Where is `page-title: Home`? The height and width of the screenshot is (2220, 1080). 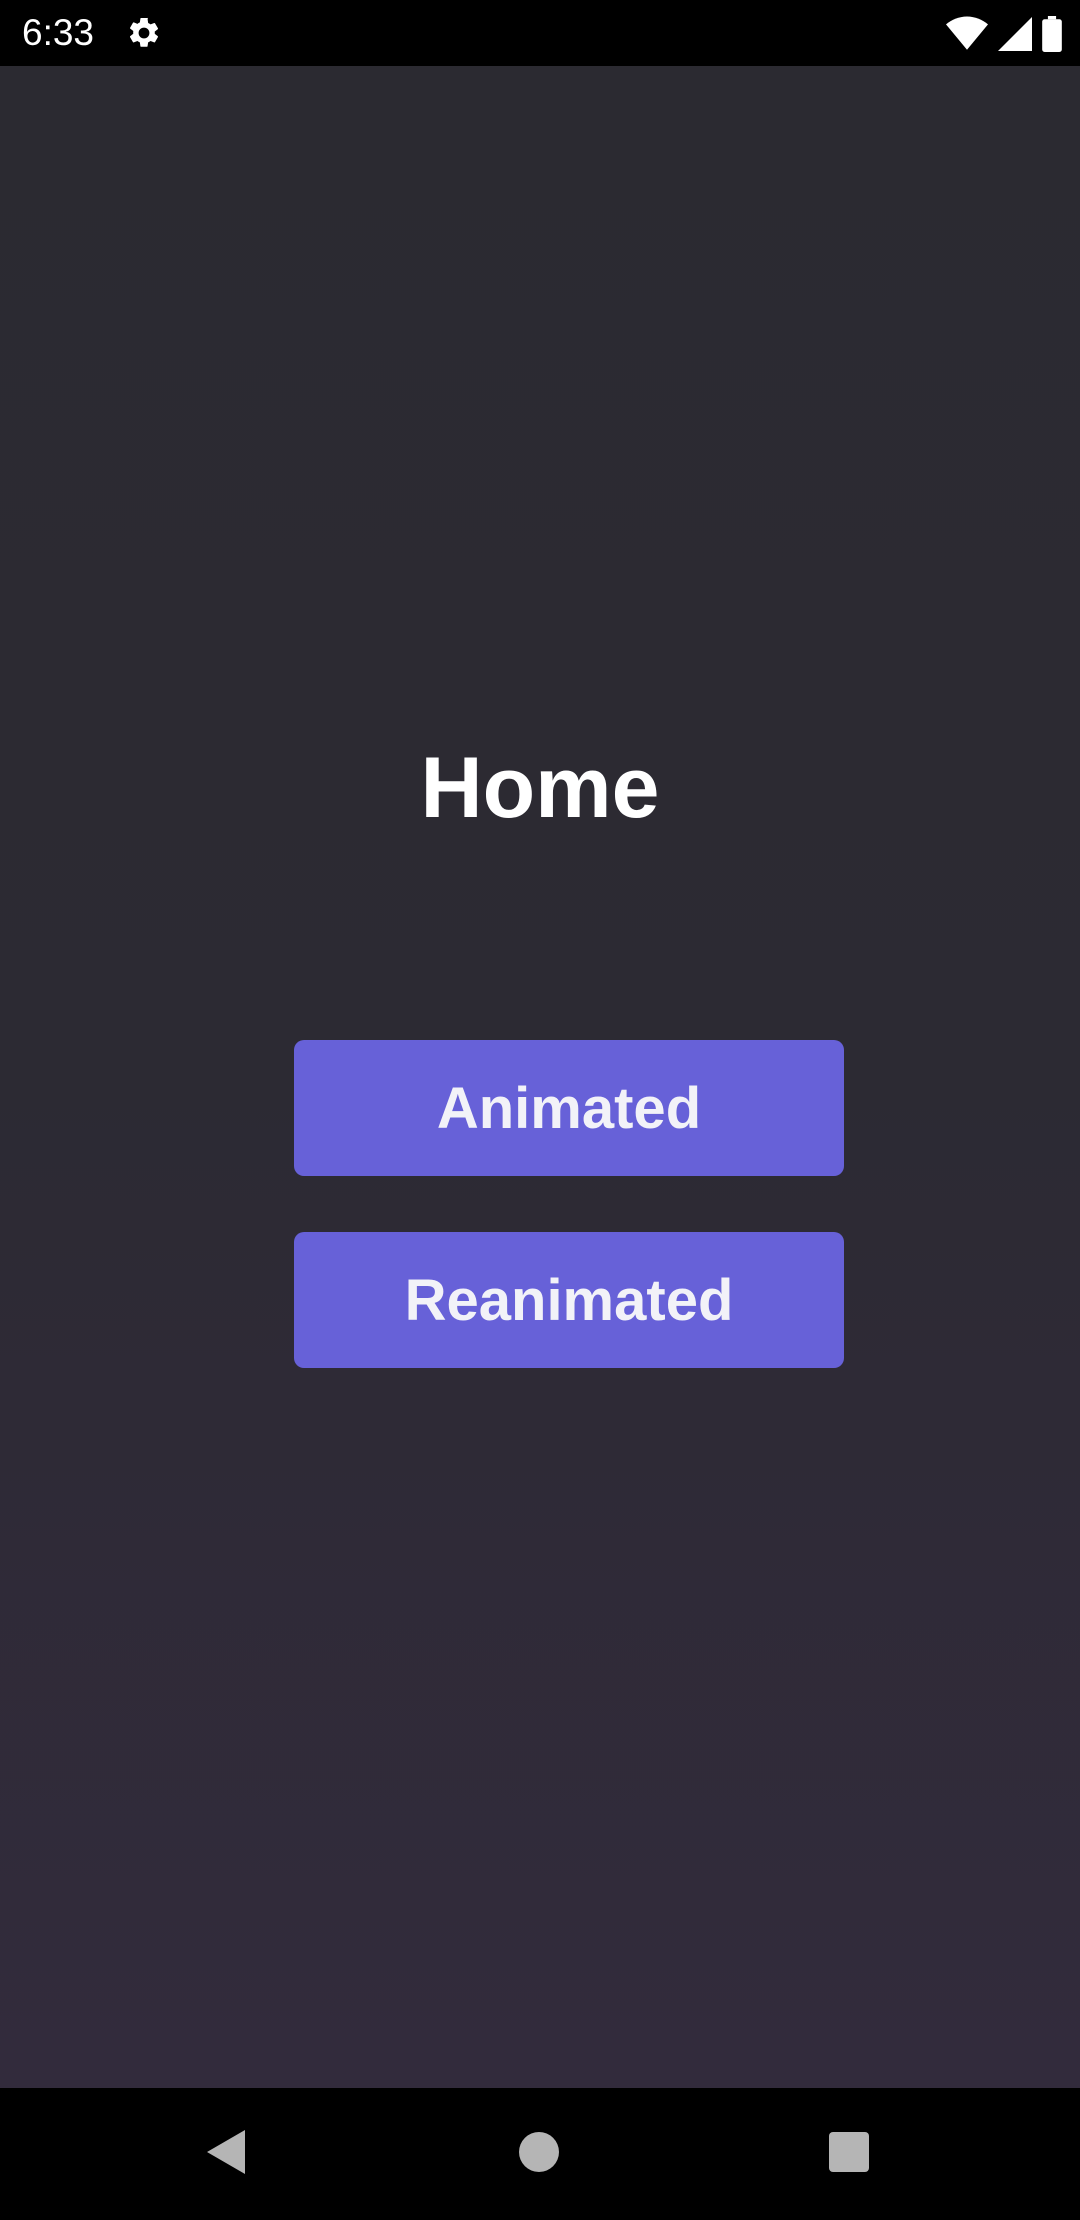
page-title: Home is located at coordinates (540, 788).